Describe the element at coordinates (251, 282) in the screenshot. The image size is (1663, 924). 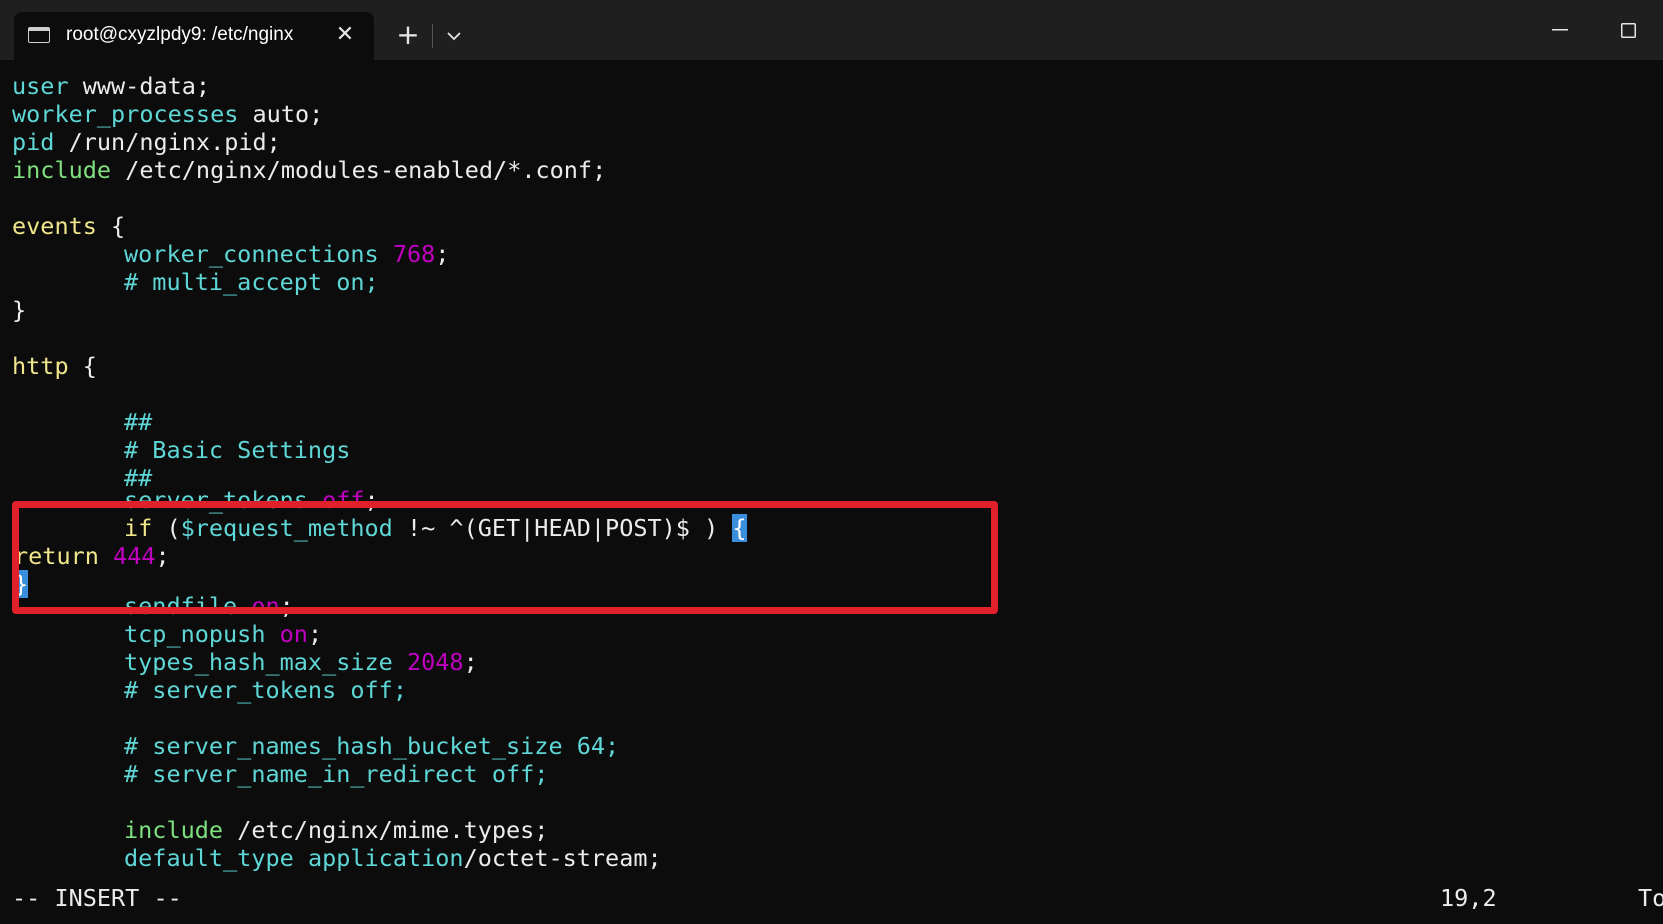
I see `code-line: # multi_accept on;` at that location.